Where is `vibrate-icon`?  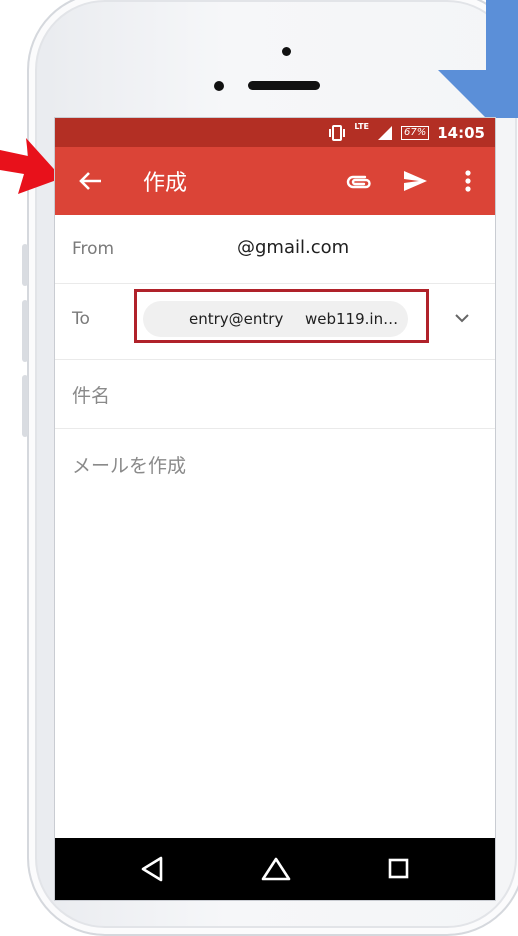
vibrate-icon is located at coordinates (337, 132).